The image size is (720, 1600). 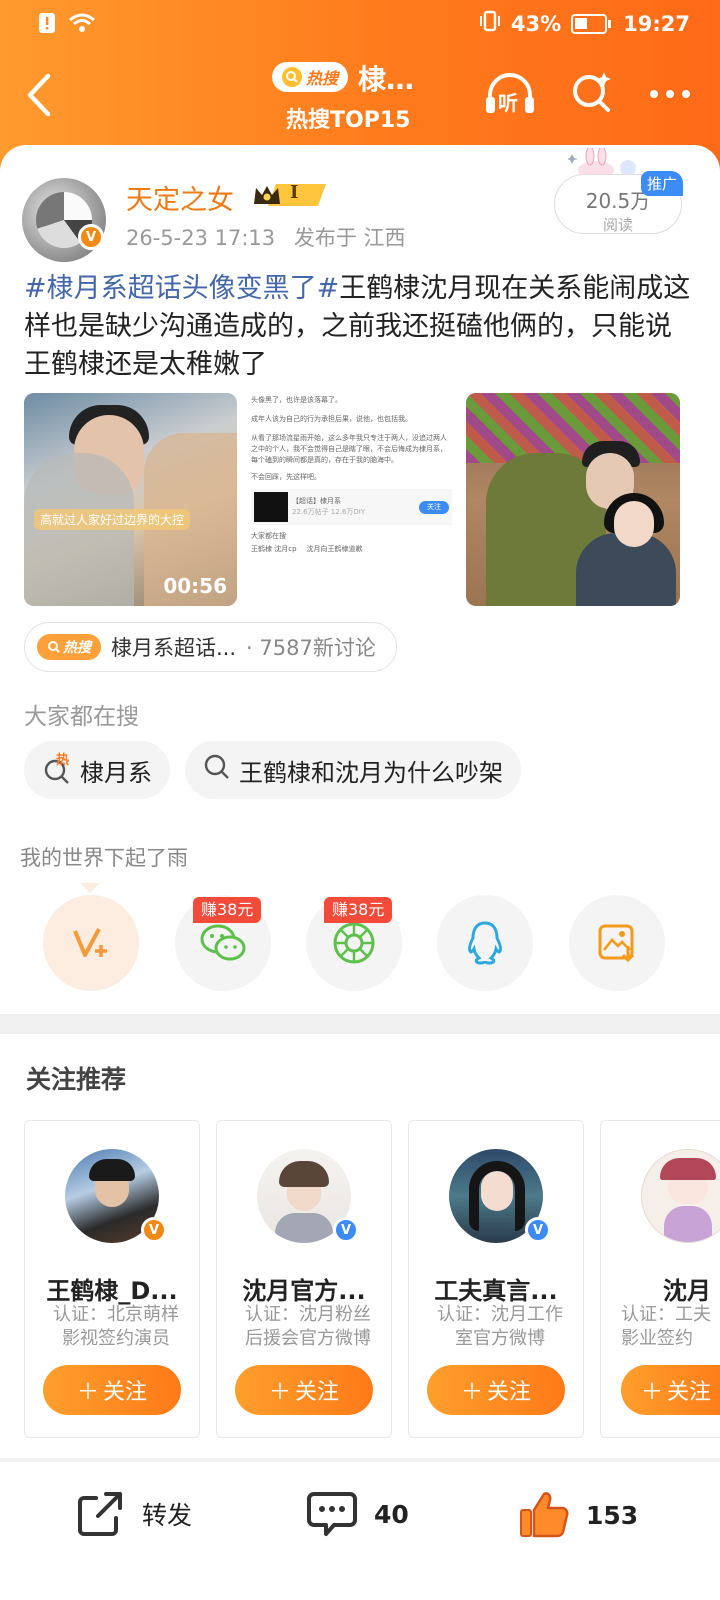 What do you see at coordinates (500, 1327) in the screenshot?
I see `recommend-verify: 认证：沈月工作 室官方微博` at bounding box center [500, 1327].